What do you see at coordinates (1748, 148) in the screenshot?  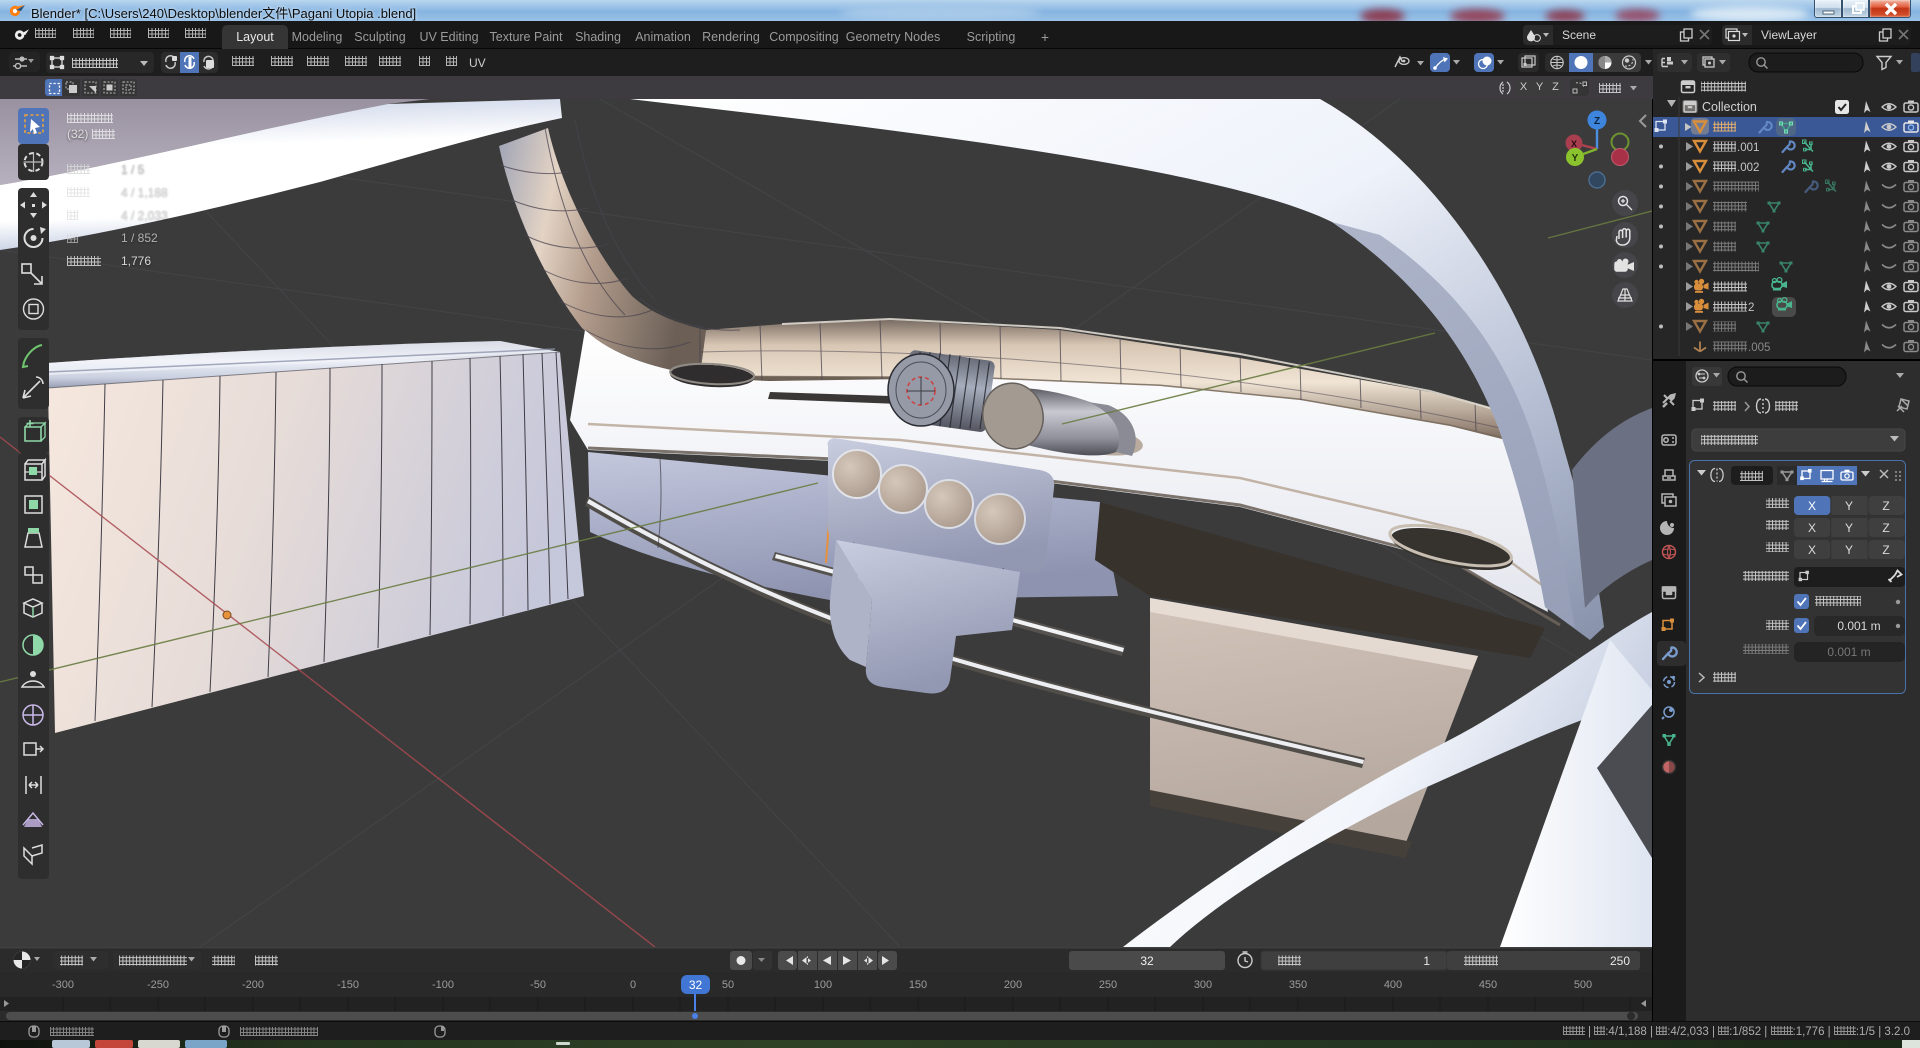 I see `svg-text: .001` at bounding box center [1748, 148].